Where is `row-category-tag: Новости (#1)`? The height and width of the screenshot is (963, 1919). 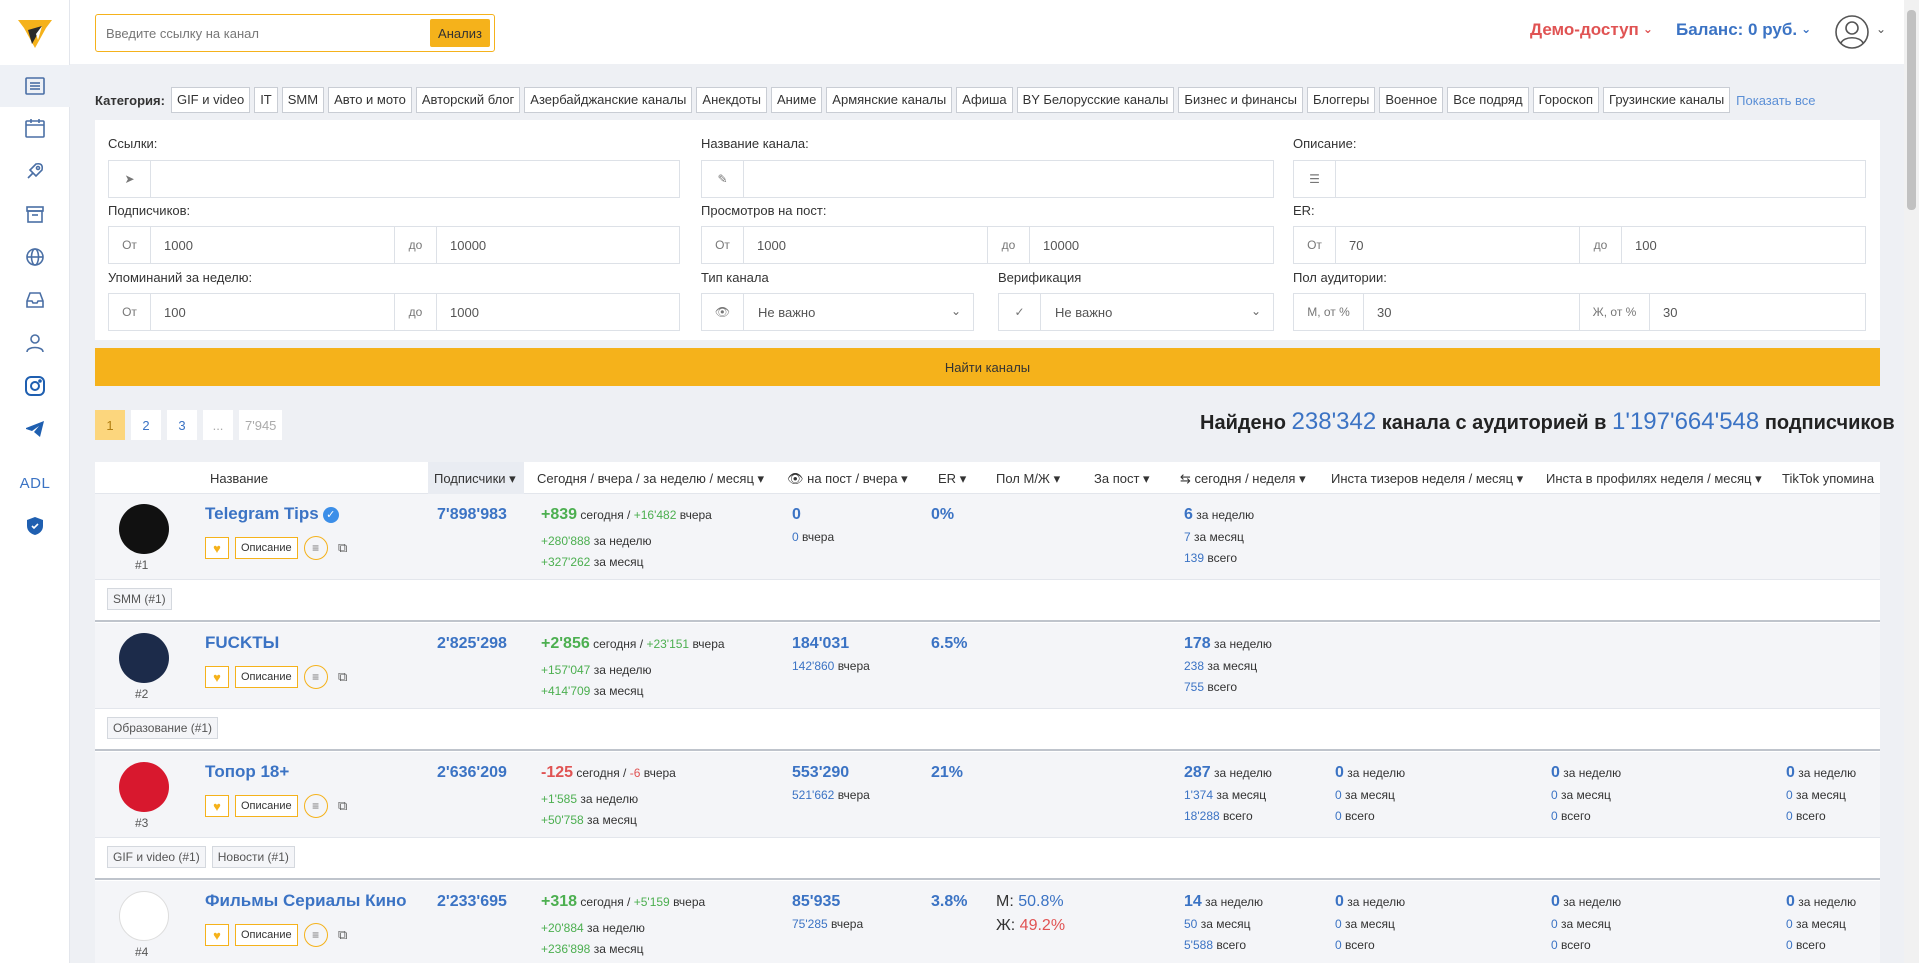 row-category-tag: Новости (#1) is located at coordinates (253, 857).